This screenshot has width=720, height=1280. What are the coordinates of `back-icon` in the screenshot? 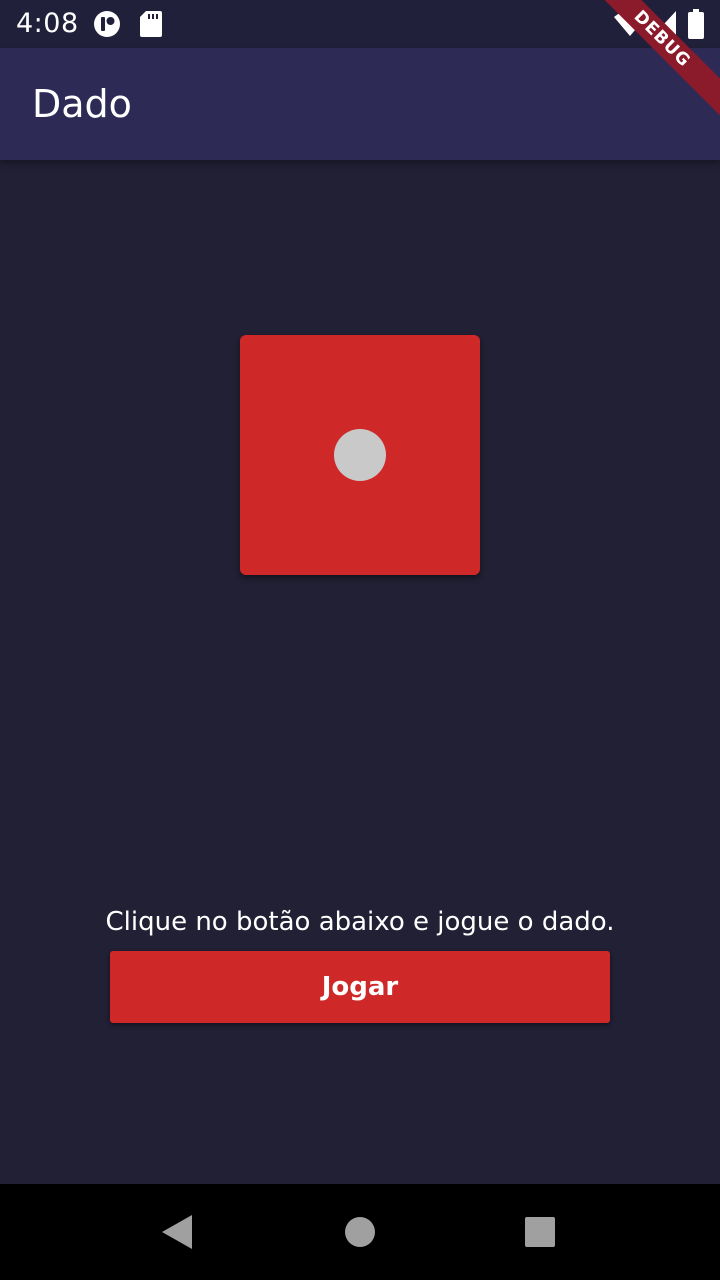 It's located at (178, 1232).